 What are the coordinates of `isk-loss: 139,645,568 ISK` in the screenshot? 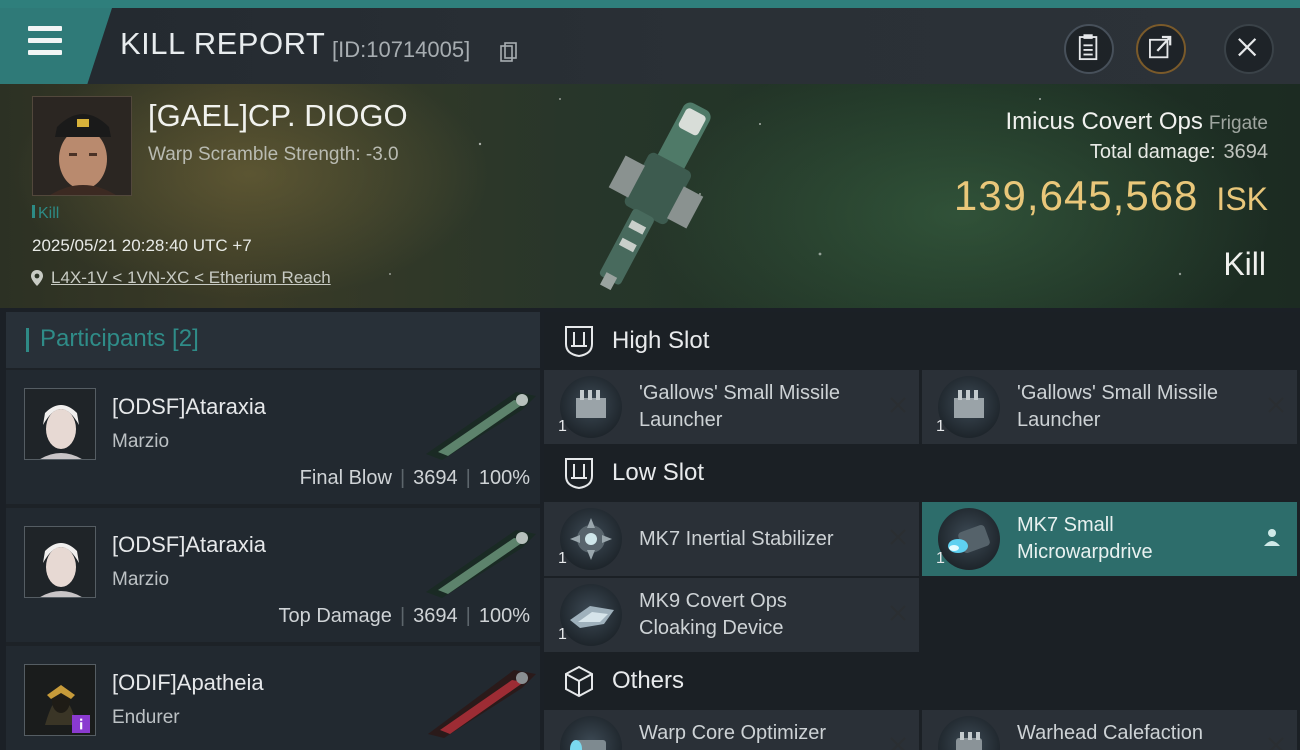 It's located at (1111, 196).